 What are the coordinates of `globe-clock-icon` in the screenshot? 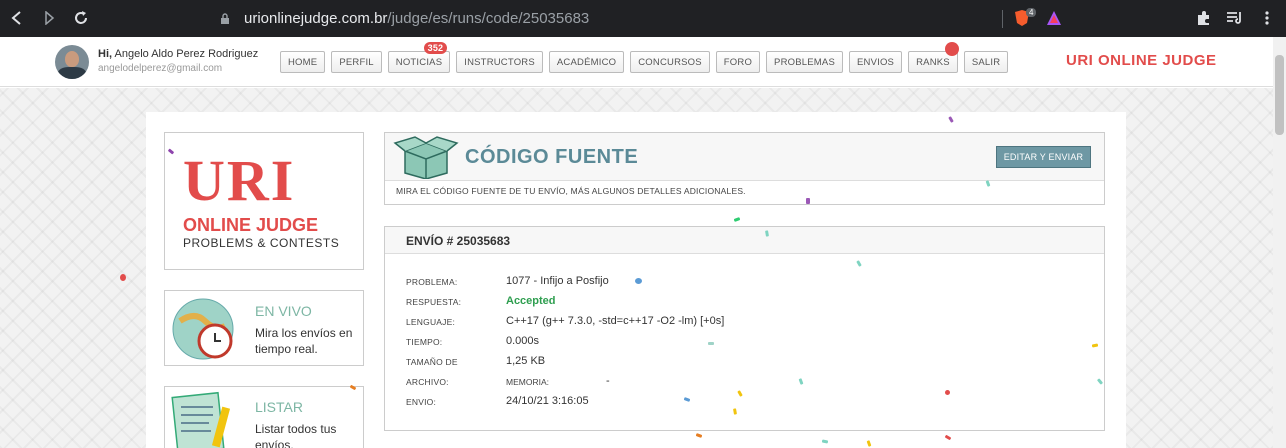 It's located at (205, 328).